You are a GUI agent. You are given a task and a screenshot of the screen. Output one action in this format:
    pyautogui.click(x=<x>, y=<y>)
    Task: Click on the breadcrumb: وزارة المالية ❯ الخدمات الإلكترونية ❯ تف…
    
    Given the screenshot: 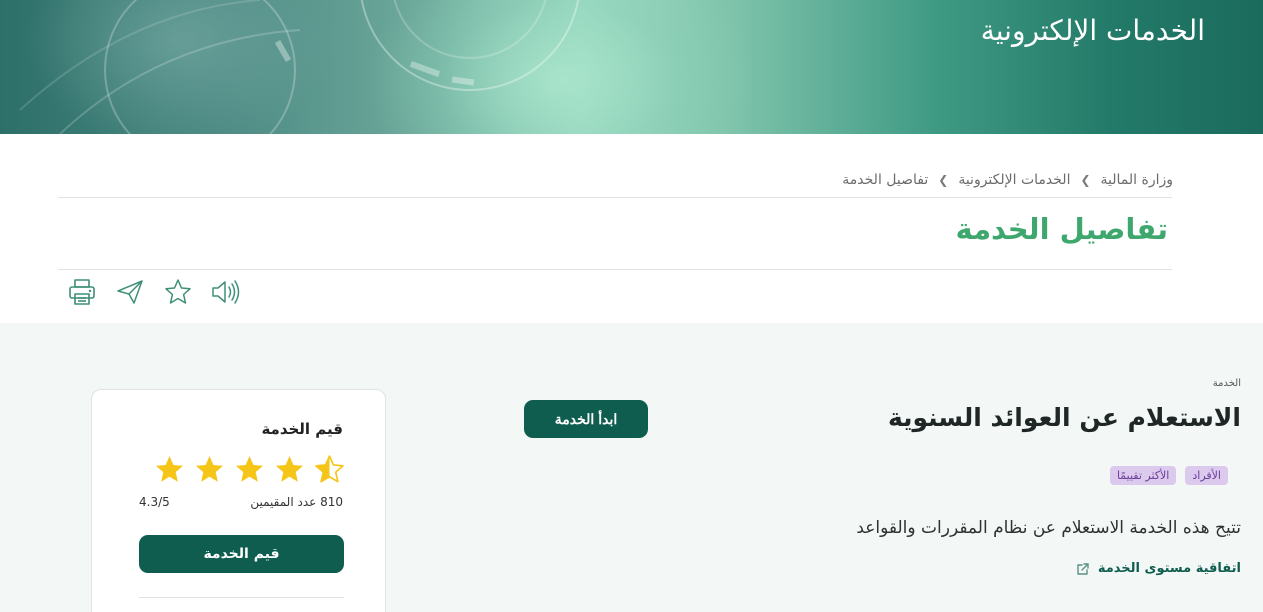 What is the action you would take?
    pyautogui.click(x=1007, y=180)
    